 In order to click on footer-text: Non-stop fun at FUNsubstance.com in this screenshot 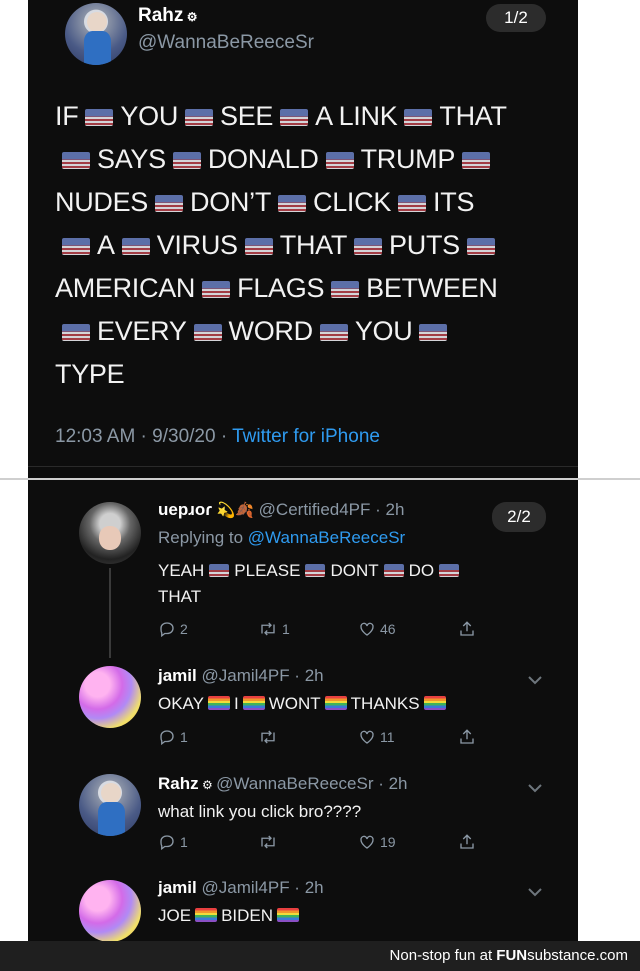, I will do `click(509, 955)`.